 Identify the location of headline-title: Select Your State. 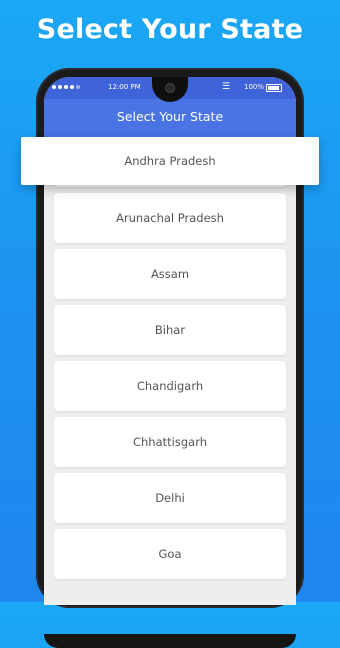
(170, 29).